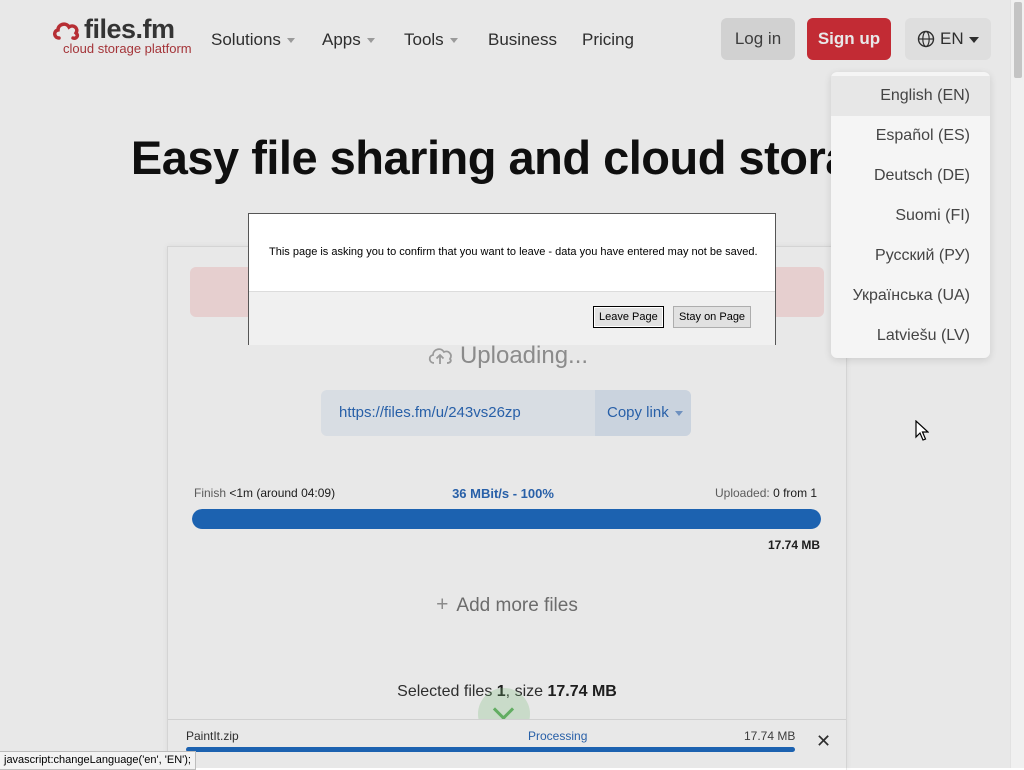  Describe the element at coordinates (98, 760) in the screenshot. I see `browser-status-bar: javascript:changeLanguage('en', 'EN');` at that location.